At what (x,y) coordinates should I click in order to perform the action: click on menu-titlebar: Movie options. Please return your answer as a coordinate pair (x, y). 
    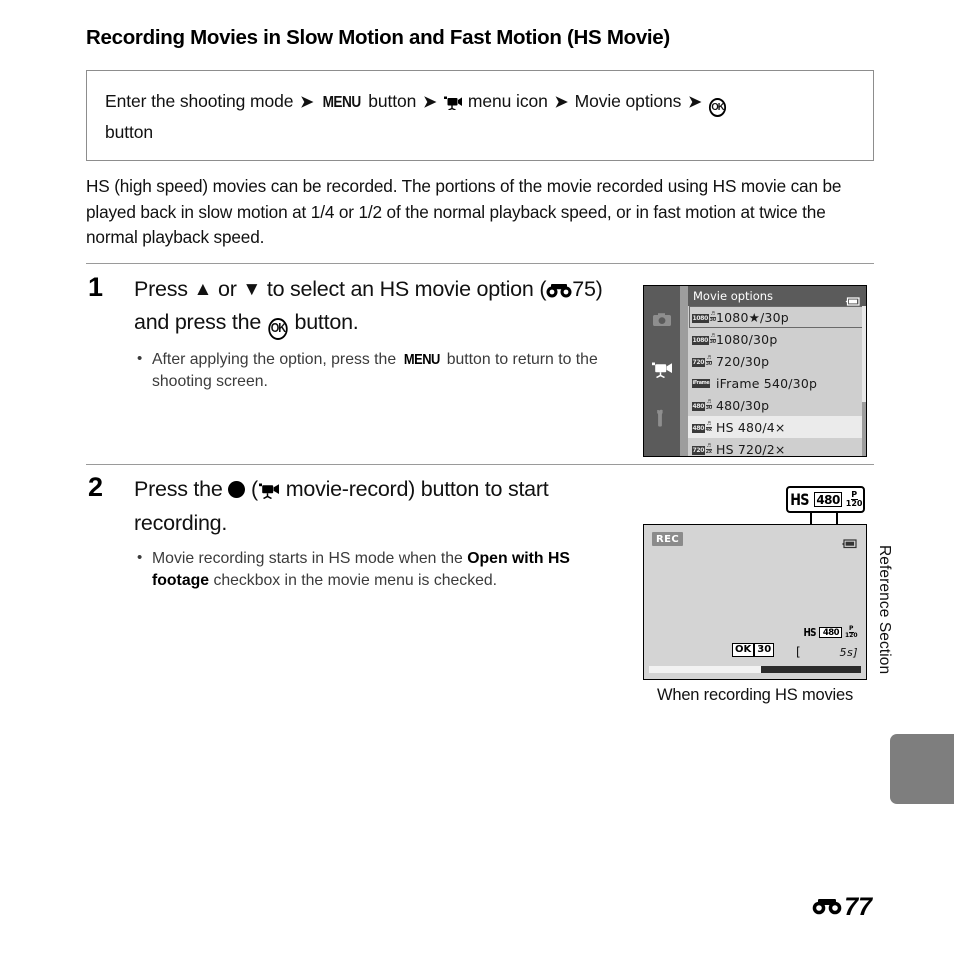
    Looking at the image, I should click on (777, 296).